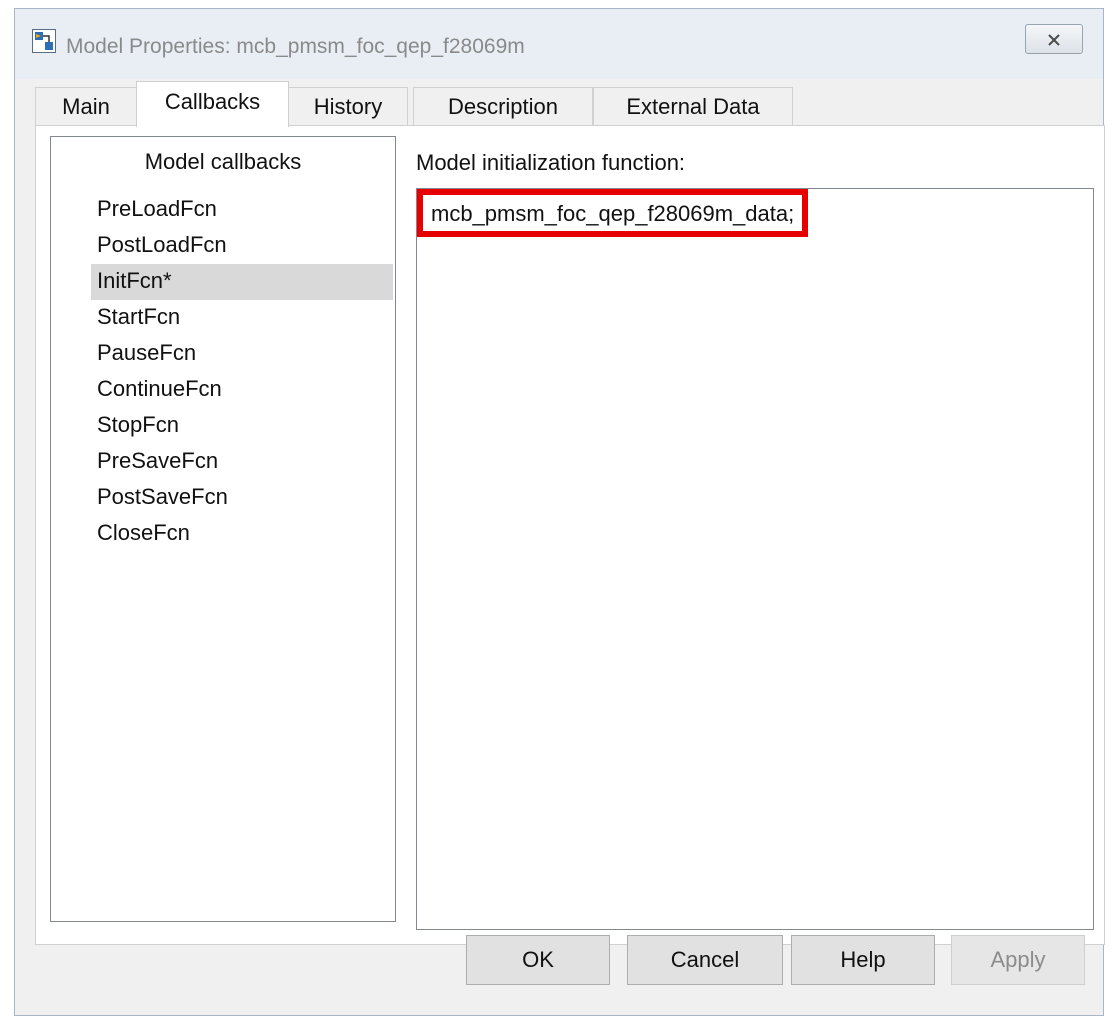 The image size is (1116, 1028). What do you see at coordinates (212, 104) in the screenshot?
I see `tab-callbacks: Callbacks` at bounding box center [212, 104].